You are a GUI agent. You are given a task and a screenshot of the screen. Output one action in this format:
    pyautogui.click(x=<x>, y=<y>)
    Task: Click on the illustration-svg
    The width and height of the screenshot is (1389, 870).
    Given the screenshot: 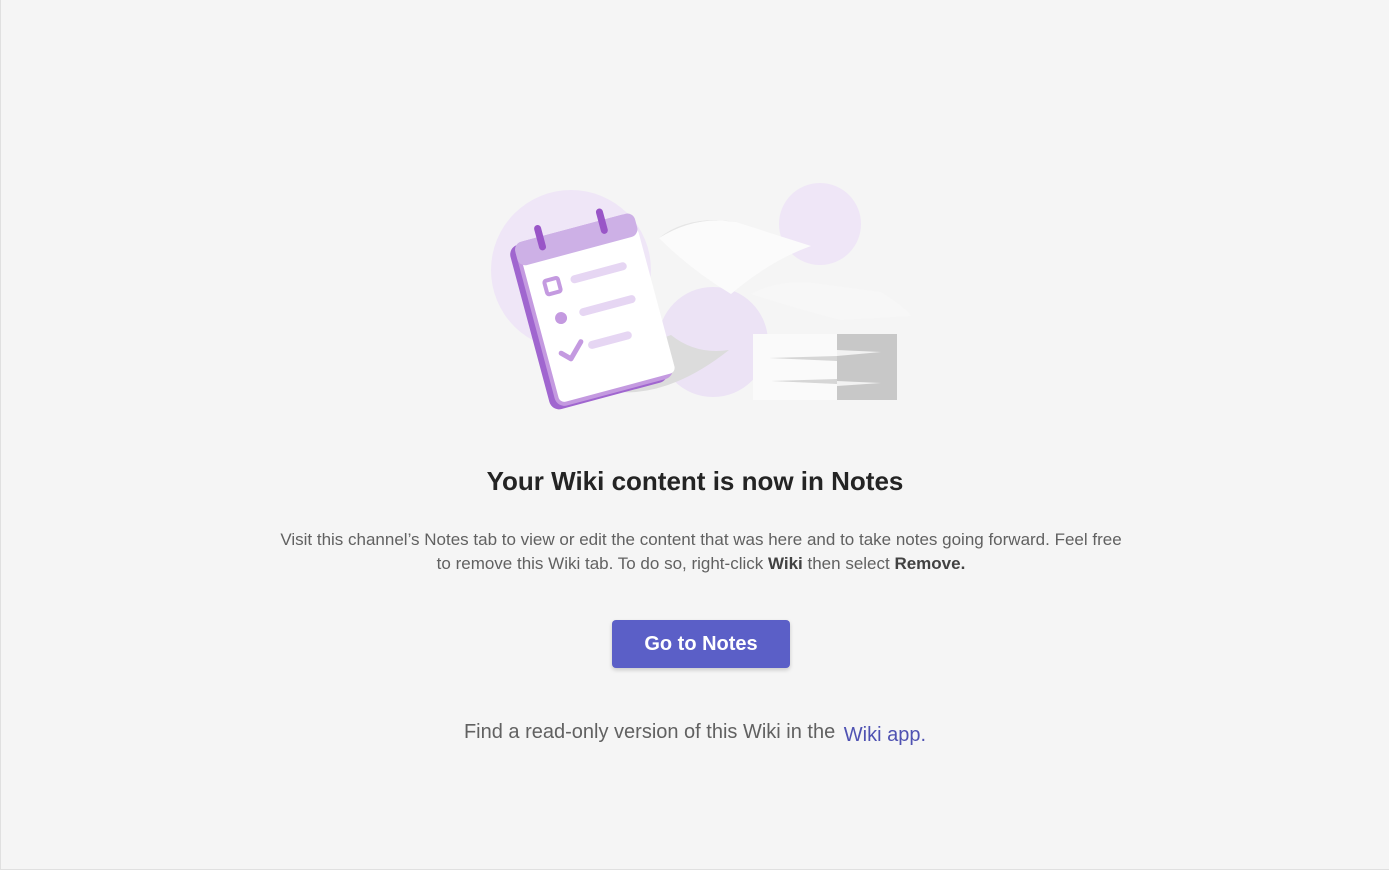 What is the action you would take?
    pyautogui.click(x=701, y=296)
    